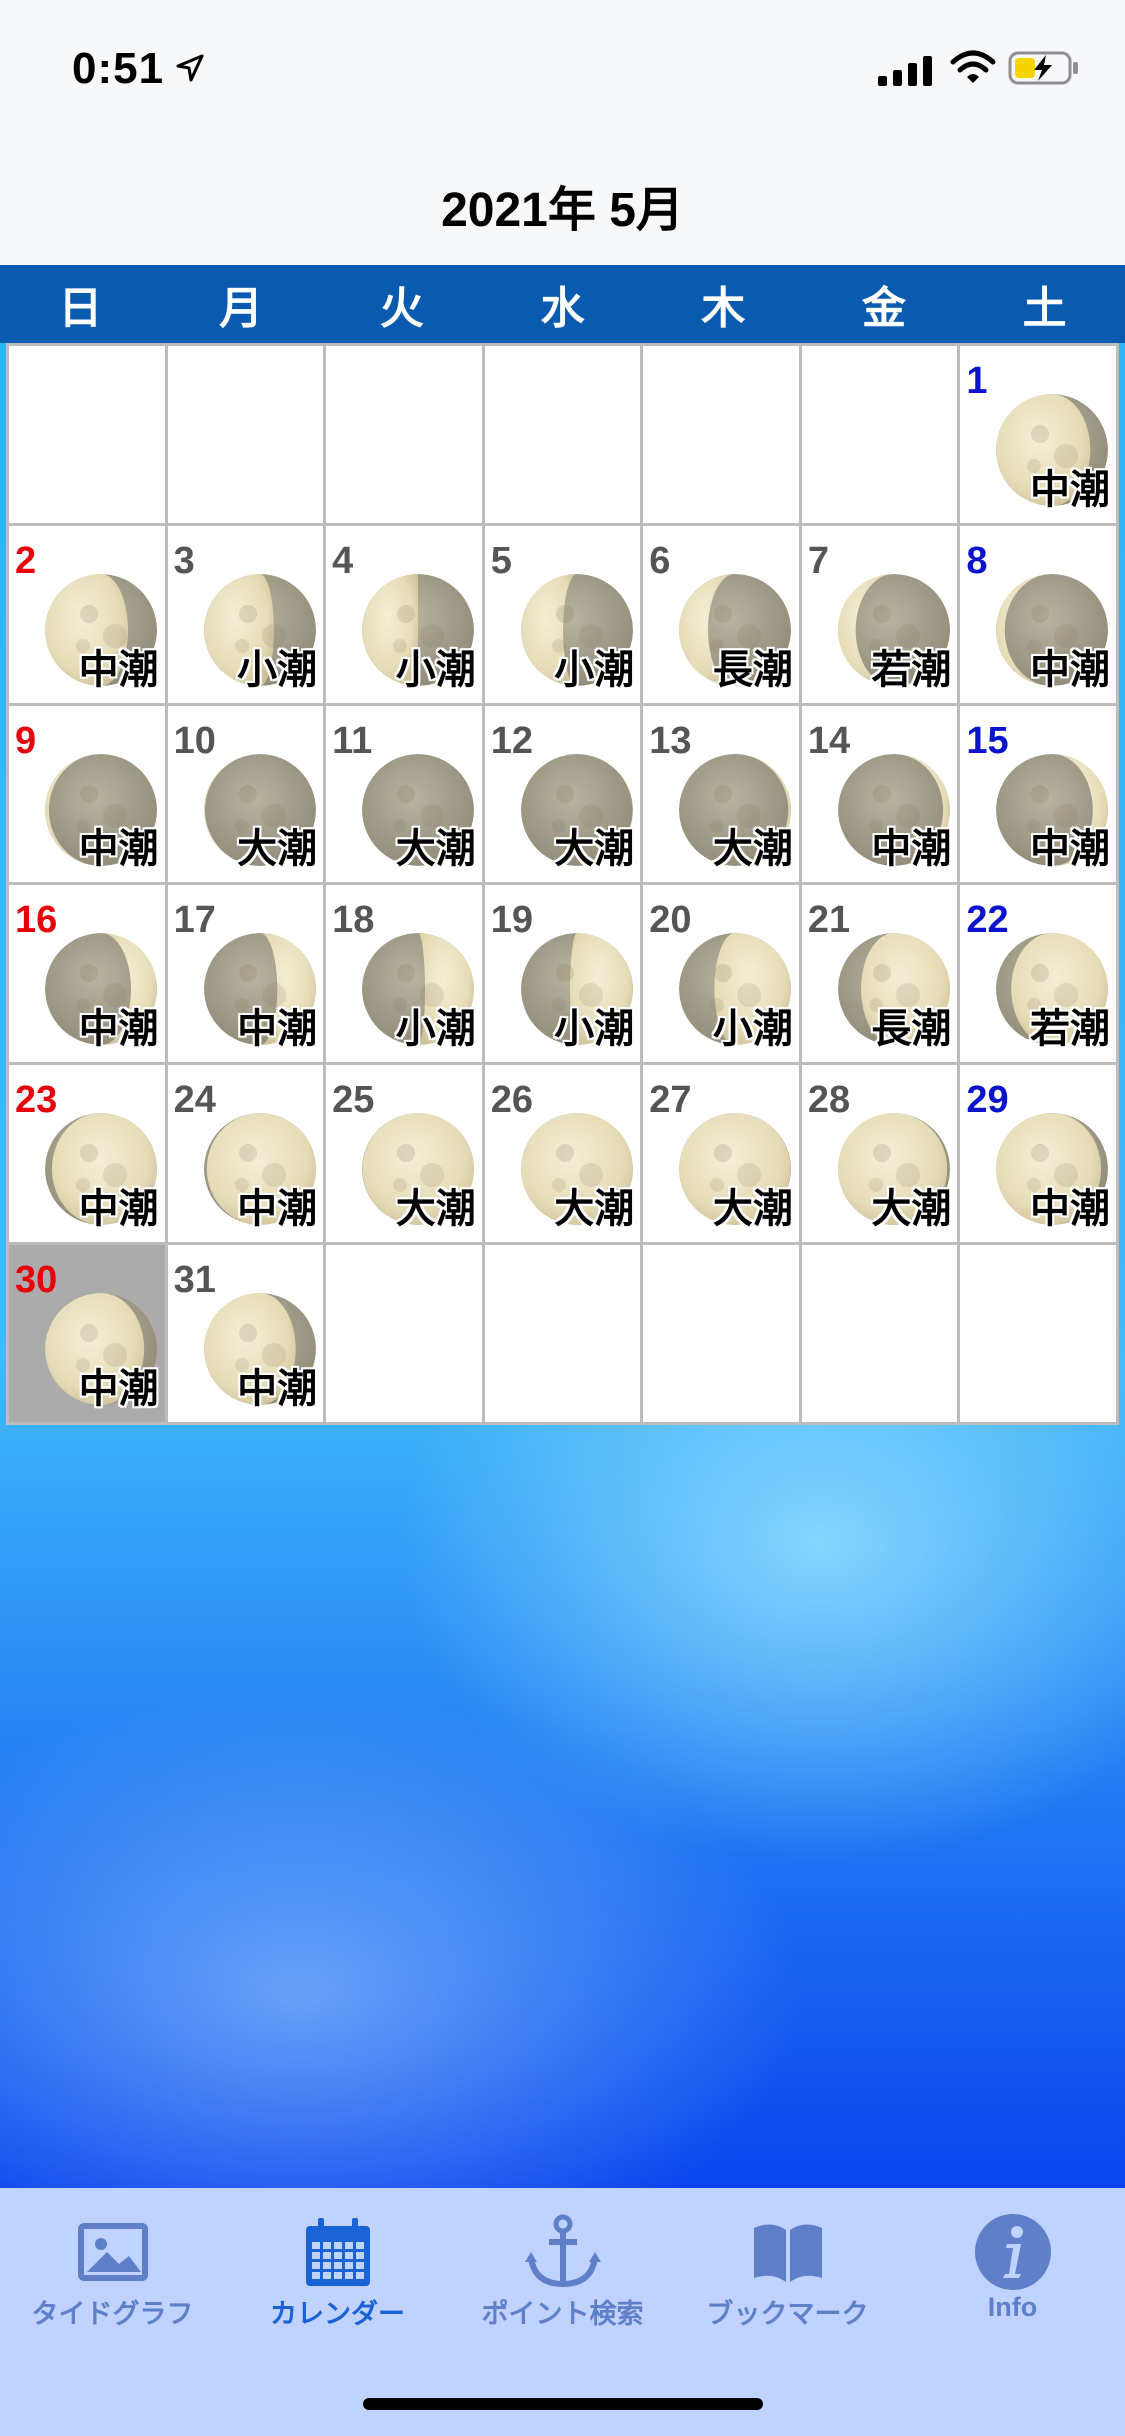  Describe the element at coordinates (87, 1154) in the screenshot. I see `calendar-day-cell: 23 中潮` at that location.